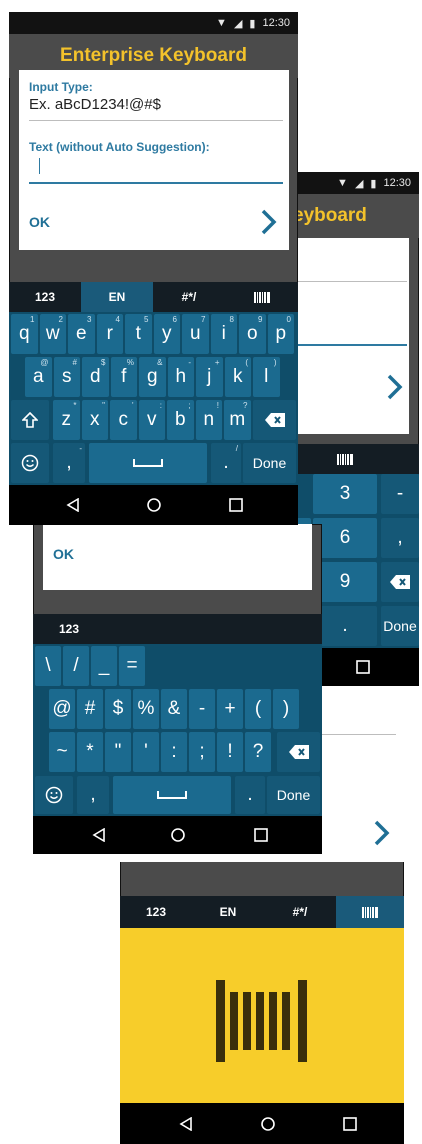 This screenshot has height=1144, width=422. What do you see at coordinates (202, 752) in the screenshot?
I see `key-semicolon: ;` at bounding box center [202, 752].